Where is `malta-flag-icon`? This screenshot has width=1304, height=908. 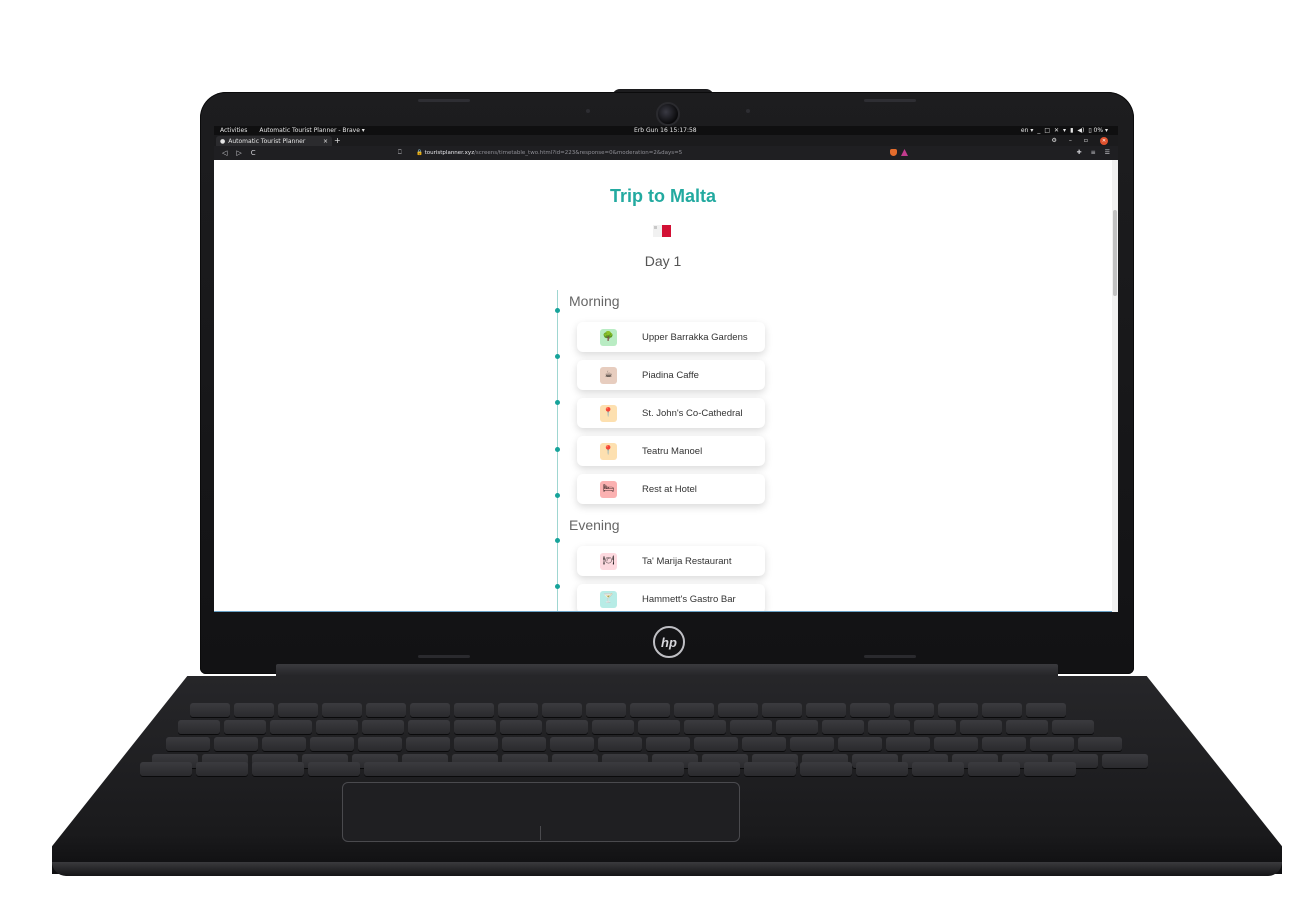
malta-flag-icon is located at coordinates (662, 231).